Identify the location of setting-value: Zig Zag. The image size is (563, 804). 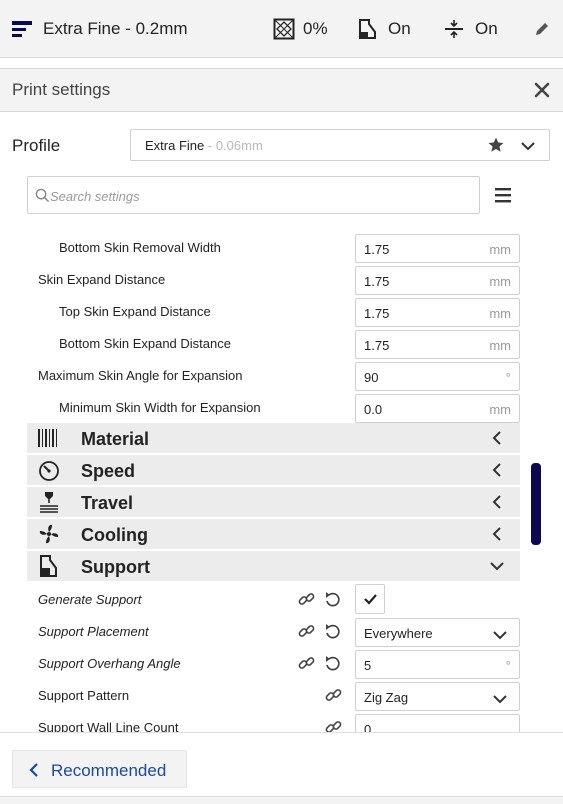
(386, 697).